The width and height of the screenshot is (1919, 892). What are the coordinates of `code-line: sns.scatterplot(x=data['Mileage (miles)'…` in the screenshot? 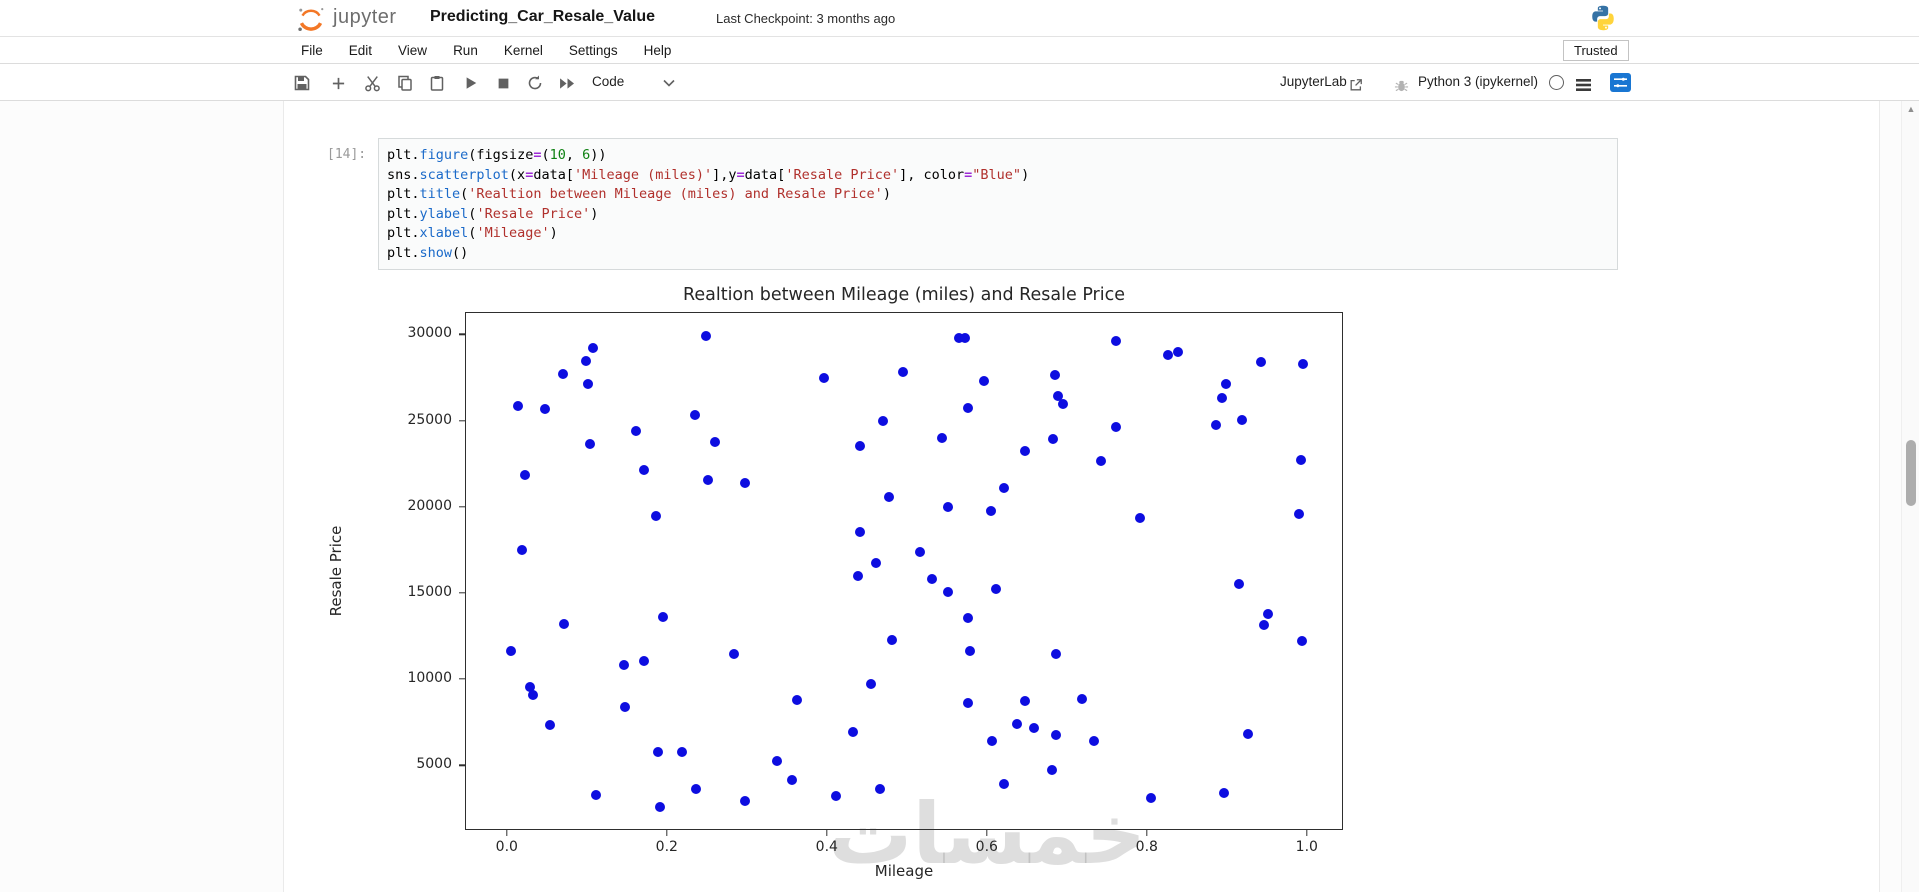 It's located at (708, 174).